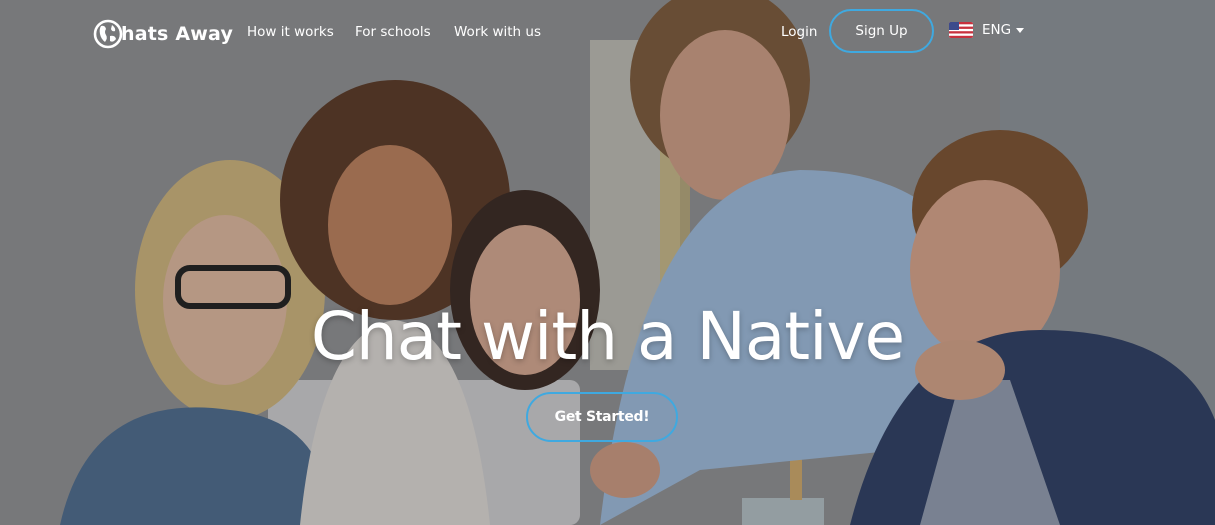 The width and height of the screenshot is (1215, 525). Describe the element at coordinates (607, 336) in the screenshot. I see `hero-headline: Chat with a Native` at that location.